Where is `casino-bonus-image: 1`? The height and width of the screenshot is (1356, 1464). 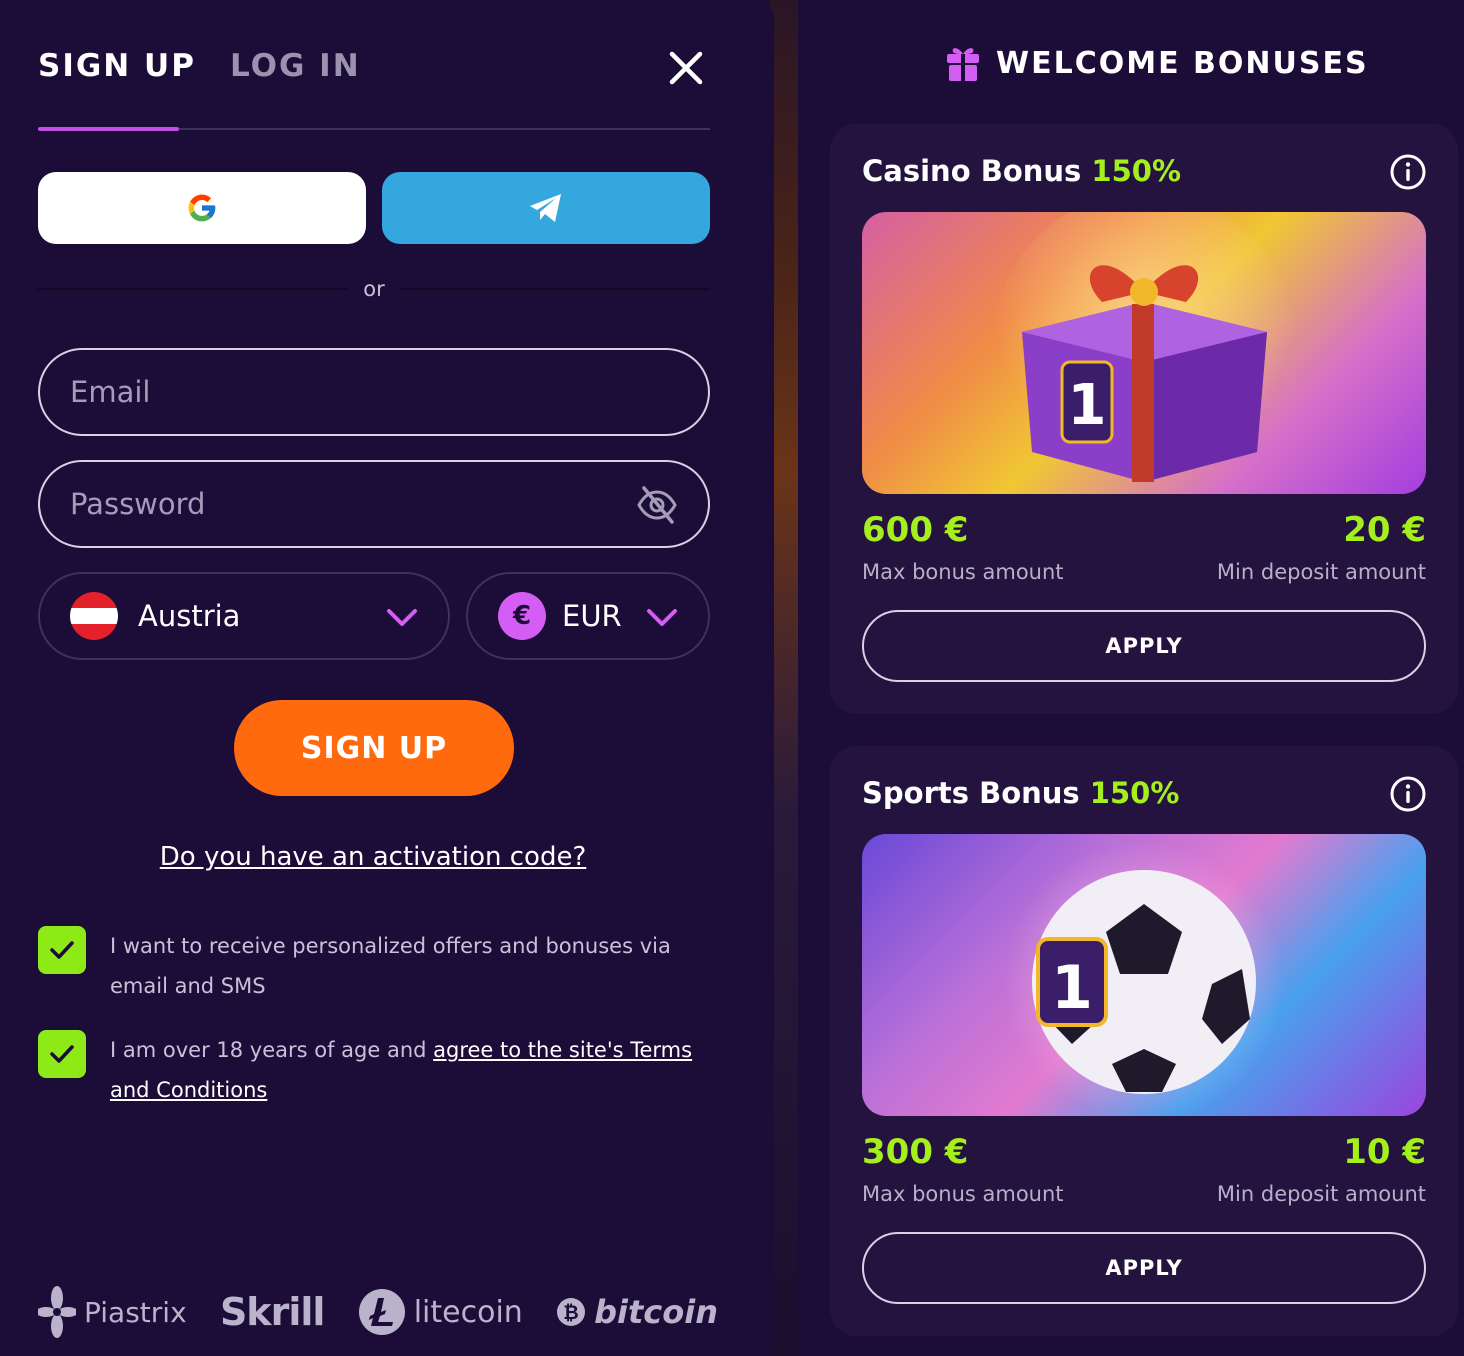 casino-bonus-image: 1 is located at coordinates (1144, 353).